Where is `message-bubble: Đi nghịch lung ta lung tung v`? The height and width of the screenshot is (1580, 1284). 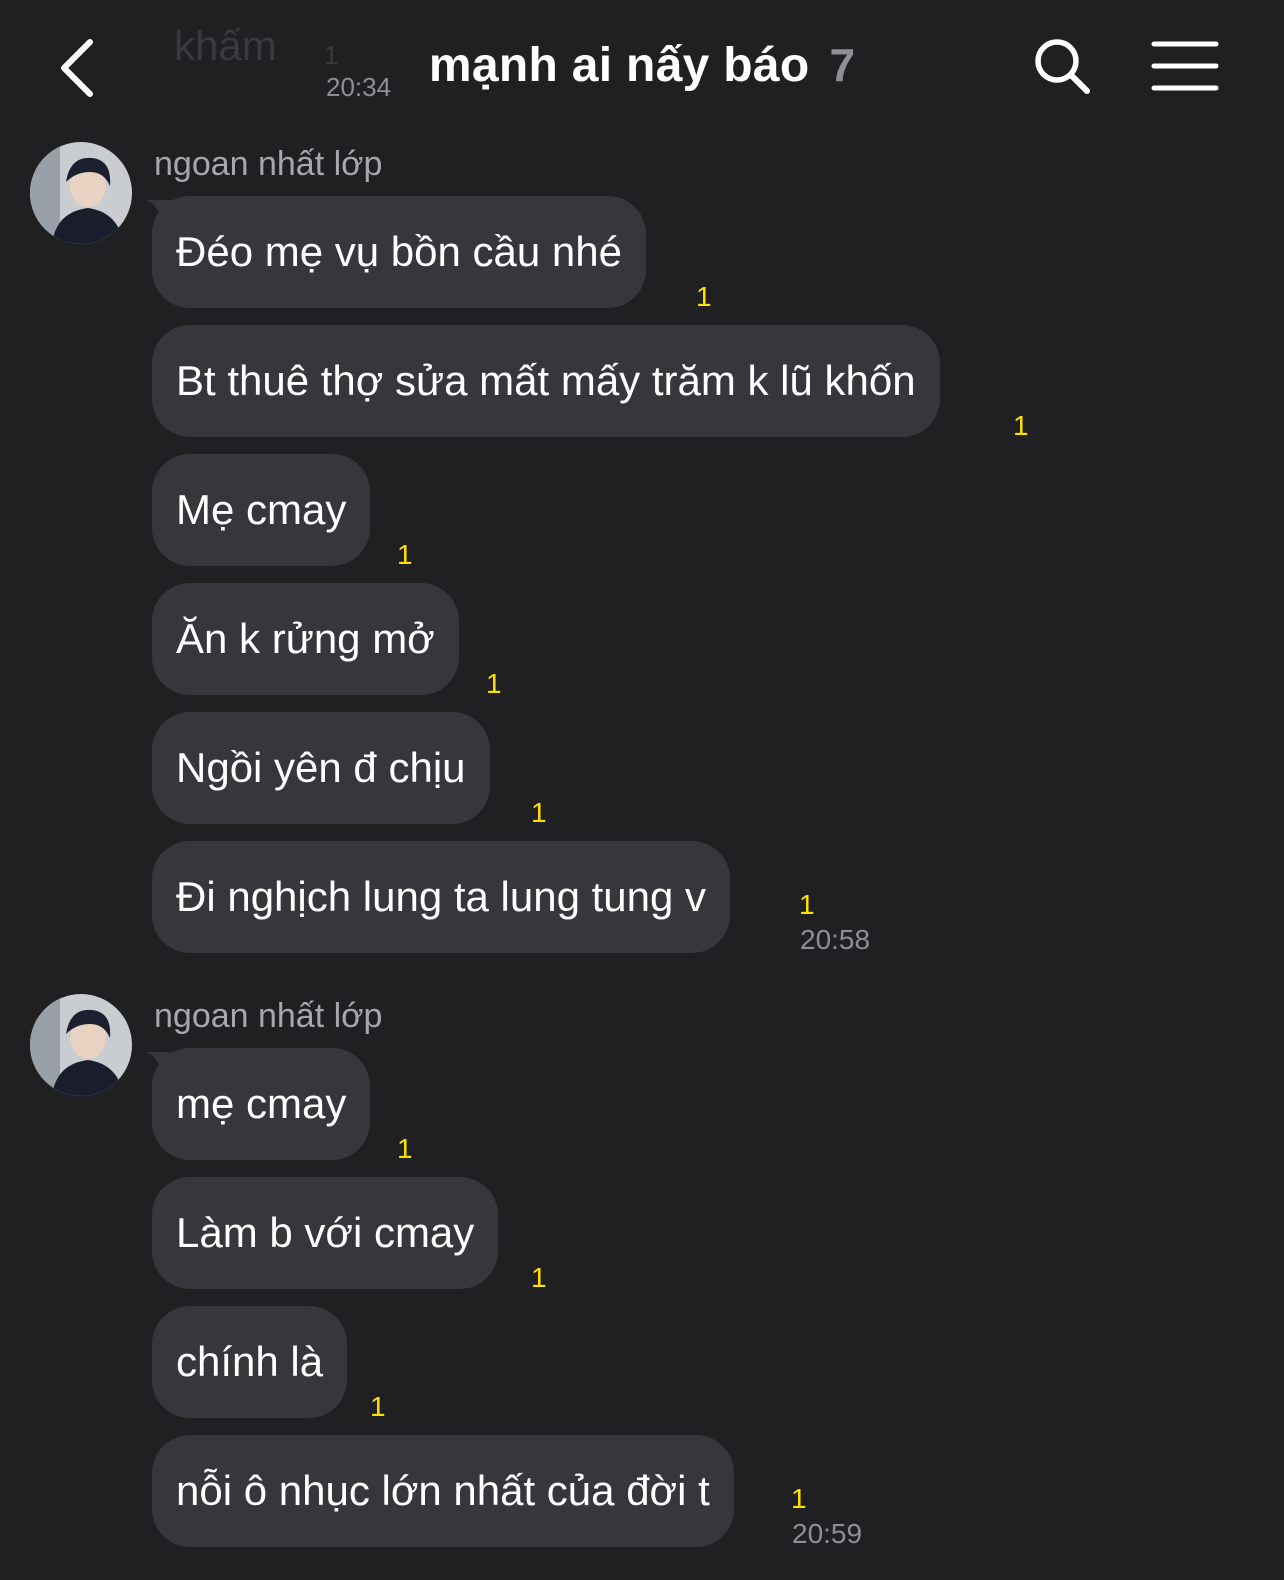
message-bubble: Đi nghịch lung ta lung tung v is located at coordinates (441, 897).